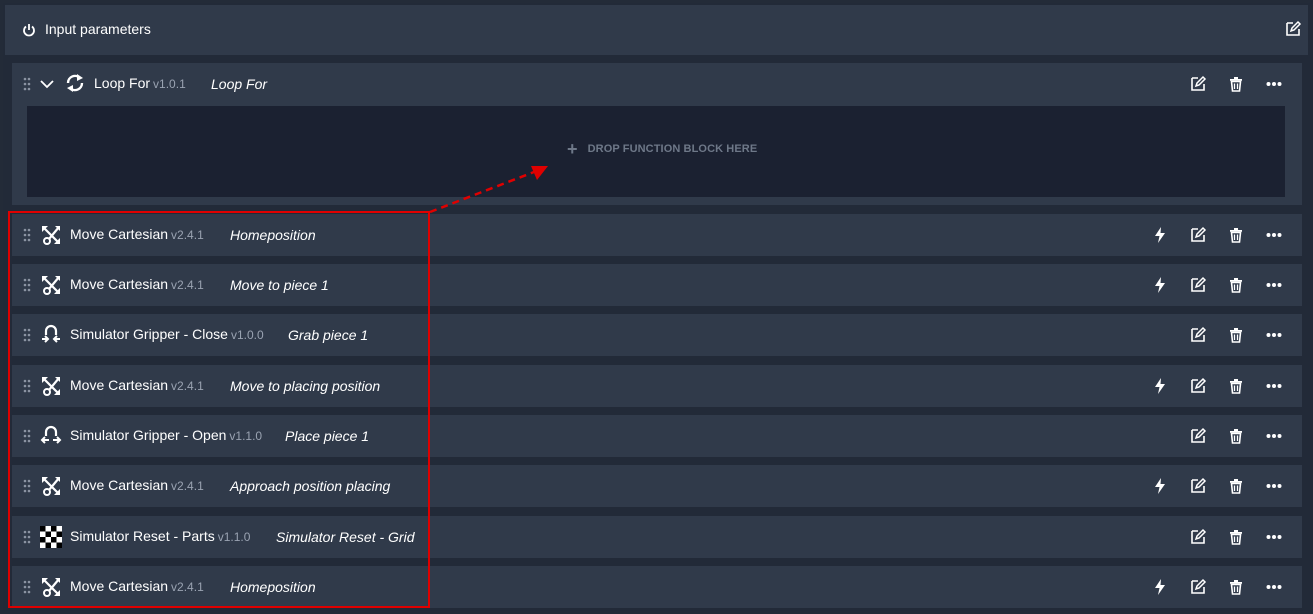  I want to click on loop-version: v1.0.1, so click(169, 84).